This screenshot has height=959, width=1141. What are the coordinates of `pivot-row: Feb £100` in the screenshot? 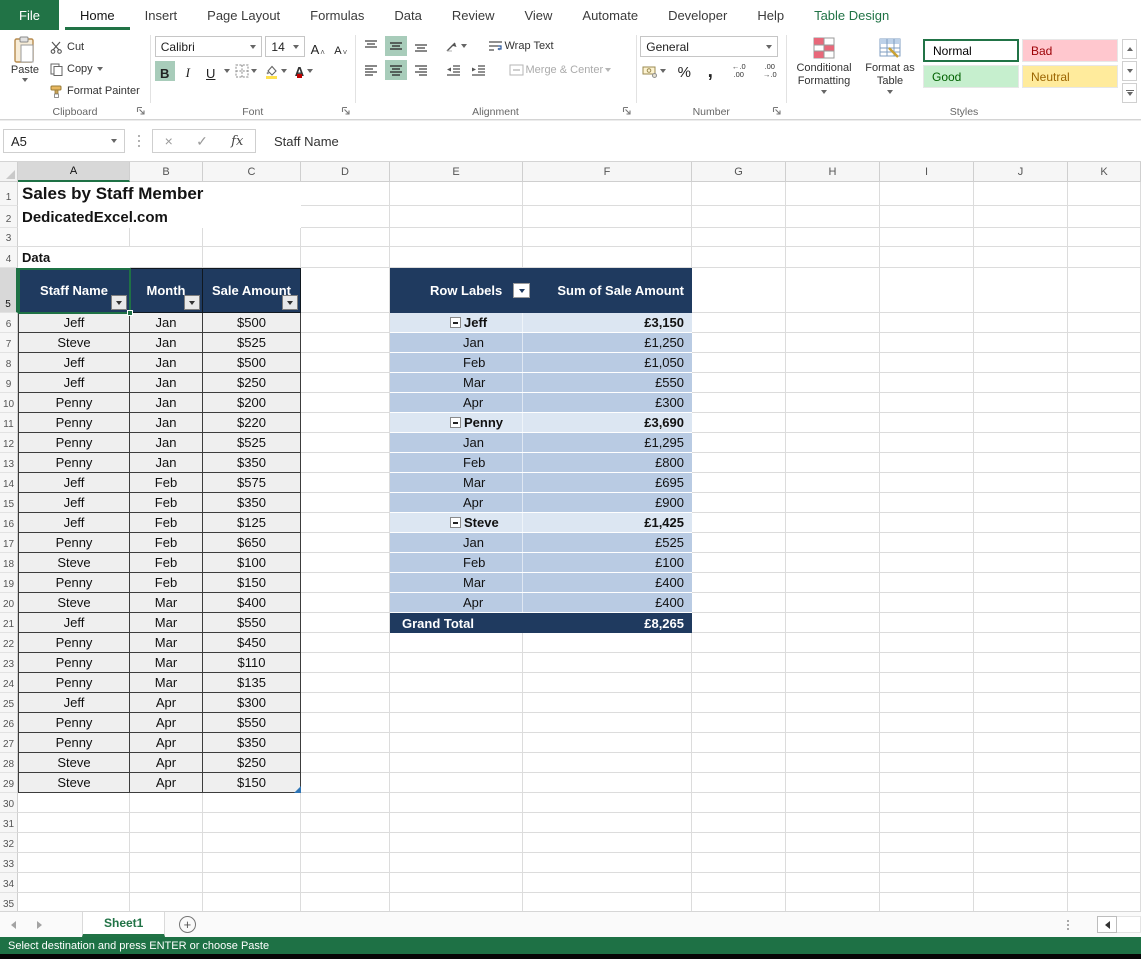 It's located at (541, 563).